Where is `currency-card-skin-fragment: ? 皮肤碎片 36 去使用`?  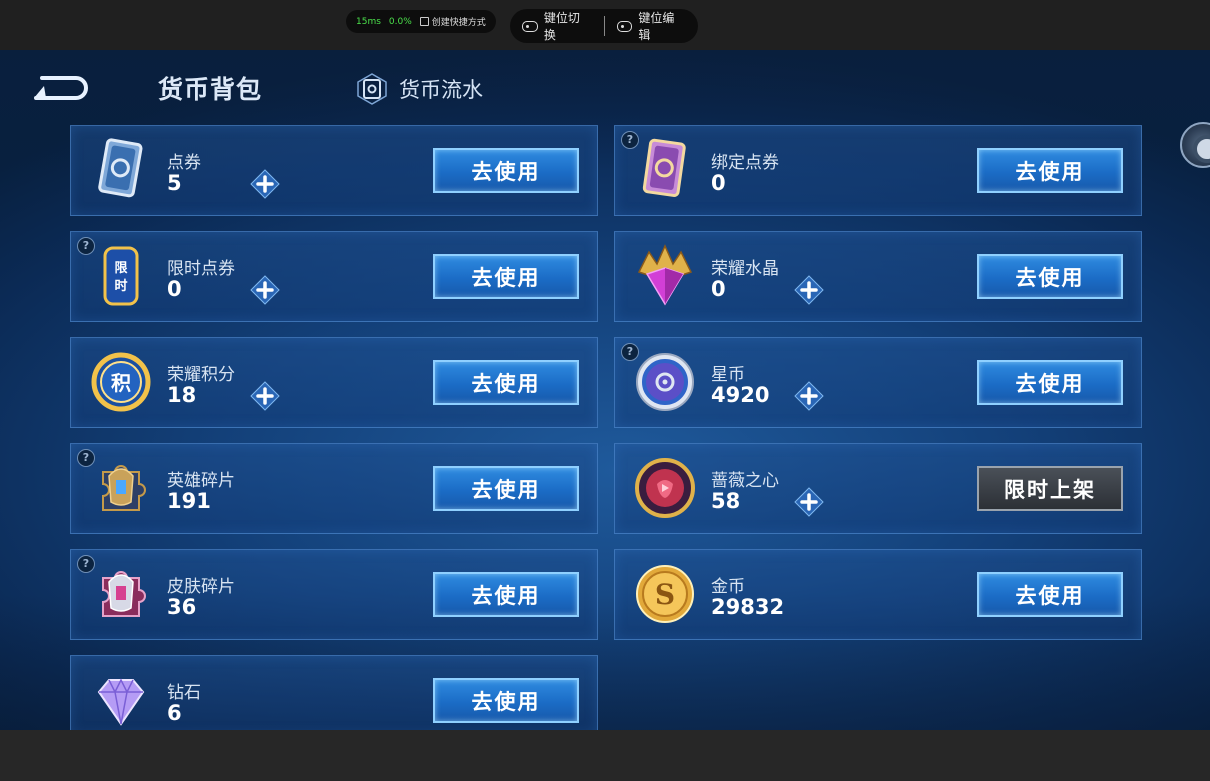 currency-card-skin-fragment: ? 皮肤碎片 36 去使用 is located at coordinates (334, 594).